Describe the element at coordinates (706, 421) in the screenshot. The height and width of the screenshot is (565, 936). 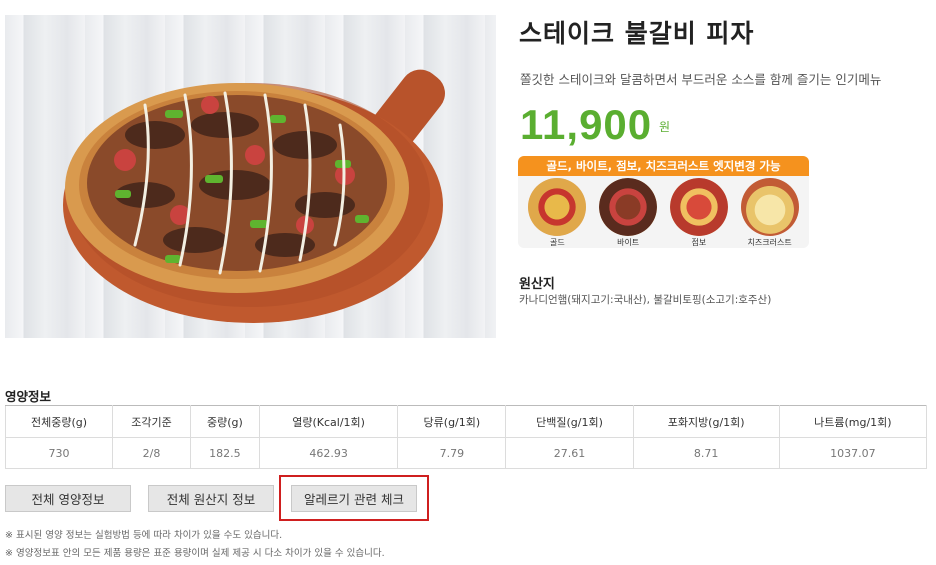
I see `column-header: 포화지방(g/1회)` at that location.